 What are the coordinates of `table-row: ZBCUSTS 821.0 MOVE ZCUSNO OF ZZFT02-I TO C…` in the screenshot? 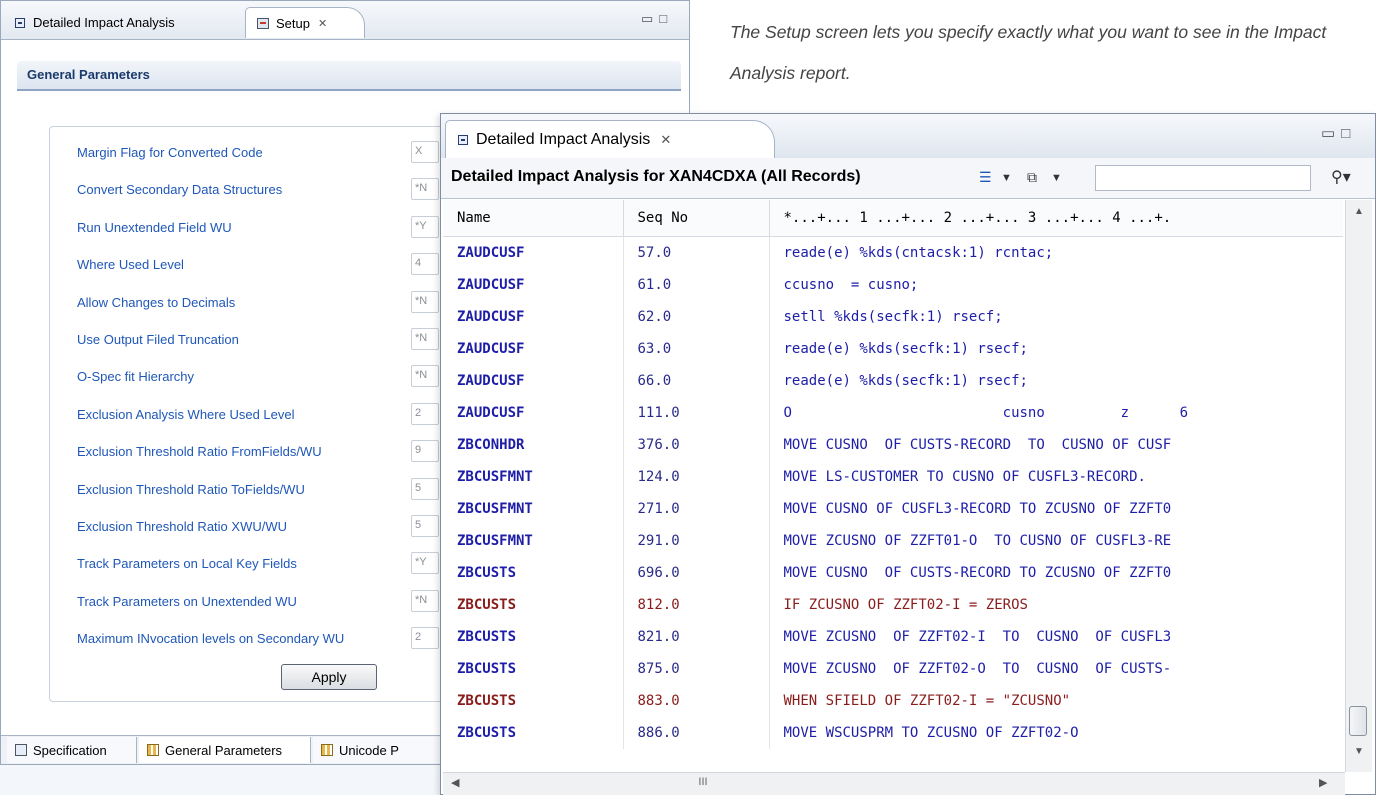 It's located at (893, 637).